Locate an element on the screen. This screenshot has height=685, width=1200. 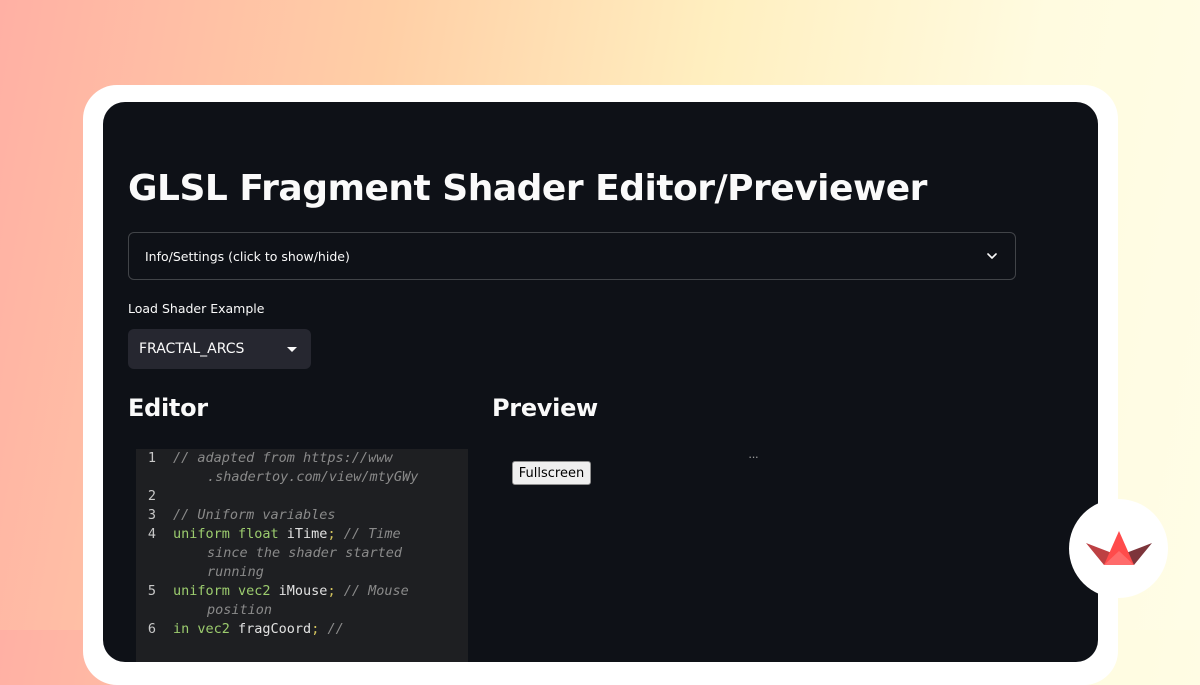
line-number: 5 is located at coordinates (151, 591).